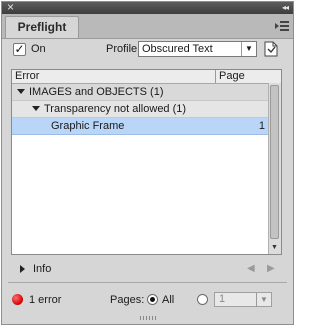 This screenshot has width=320, height=327. I want to click on scrollbar-thumb, so click(274, 162).